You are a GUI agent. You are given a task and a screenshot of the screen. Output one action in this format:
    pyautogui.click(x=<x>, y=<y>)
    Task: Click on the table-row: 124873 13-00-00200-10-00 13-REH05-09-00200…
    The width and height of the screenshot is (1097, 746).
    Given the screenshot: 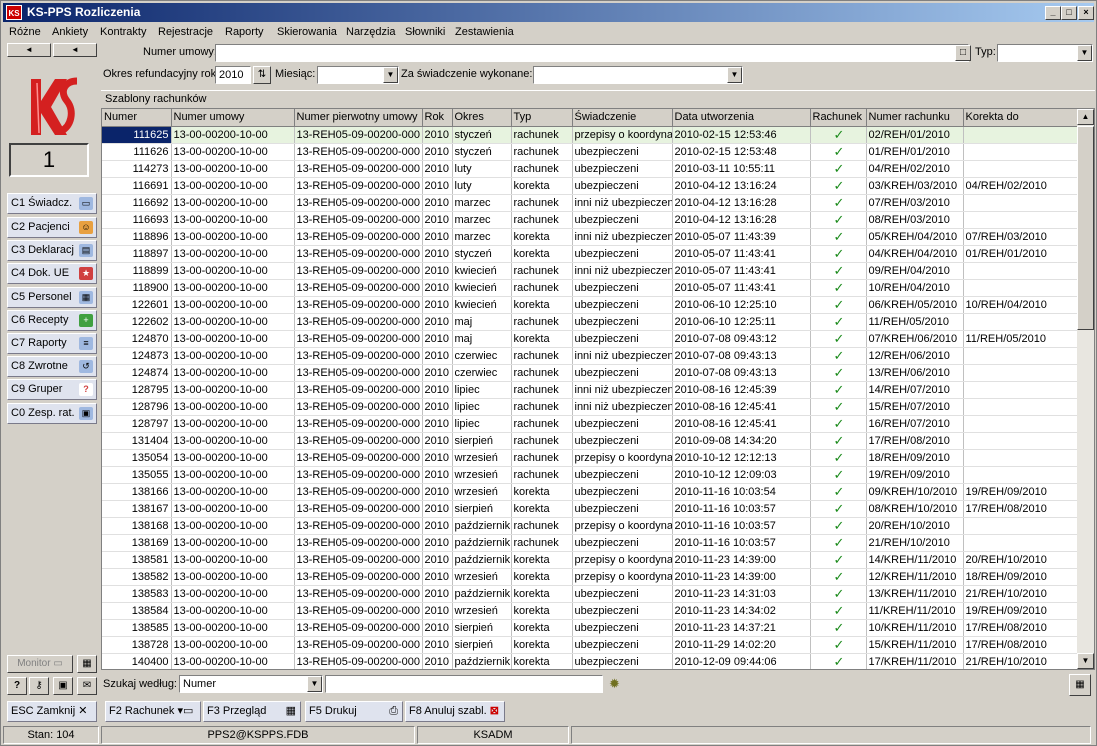 What is the action you would take?
    pyautogui.click(x=590, y=356)
    